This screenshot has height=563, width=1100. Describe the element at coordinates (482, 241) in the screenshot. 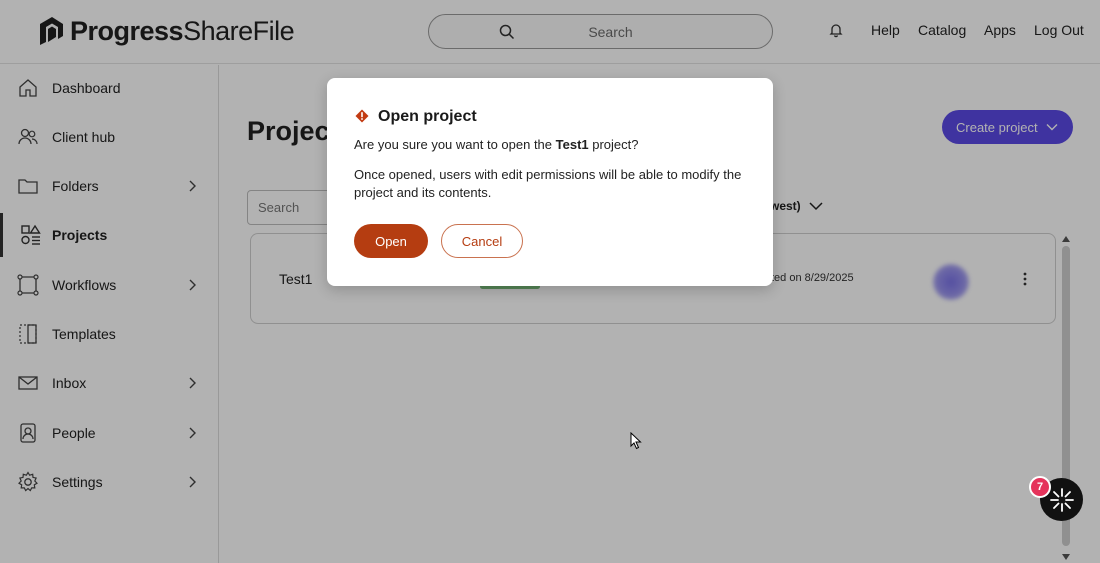

I see `cancel-button: Cancel` at that location.